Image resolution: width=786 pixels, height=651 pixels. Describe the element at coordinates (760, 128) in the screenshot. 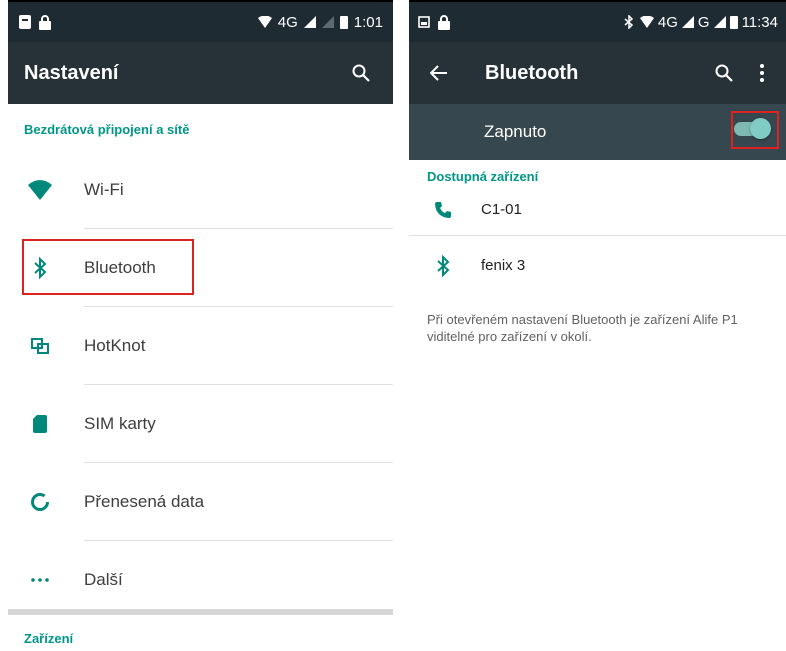

I see `switch-knob` at that location.